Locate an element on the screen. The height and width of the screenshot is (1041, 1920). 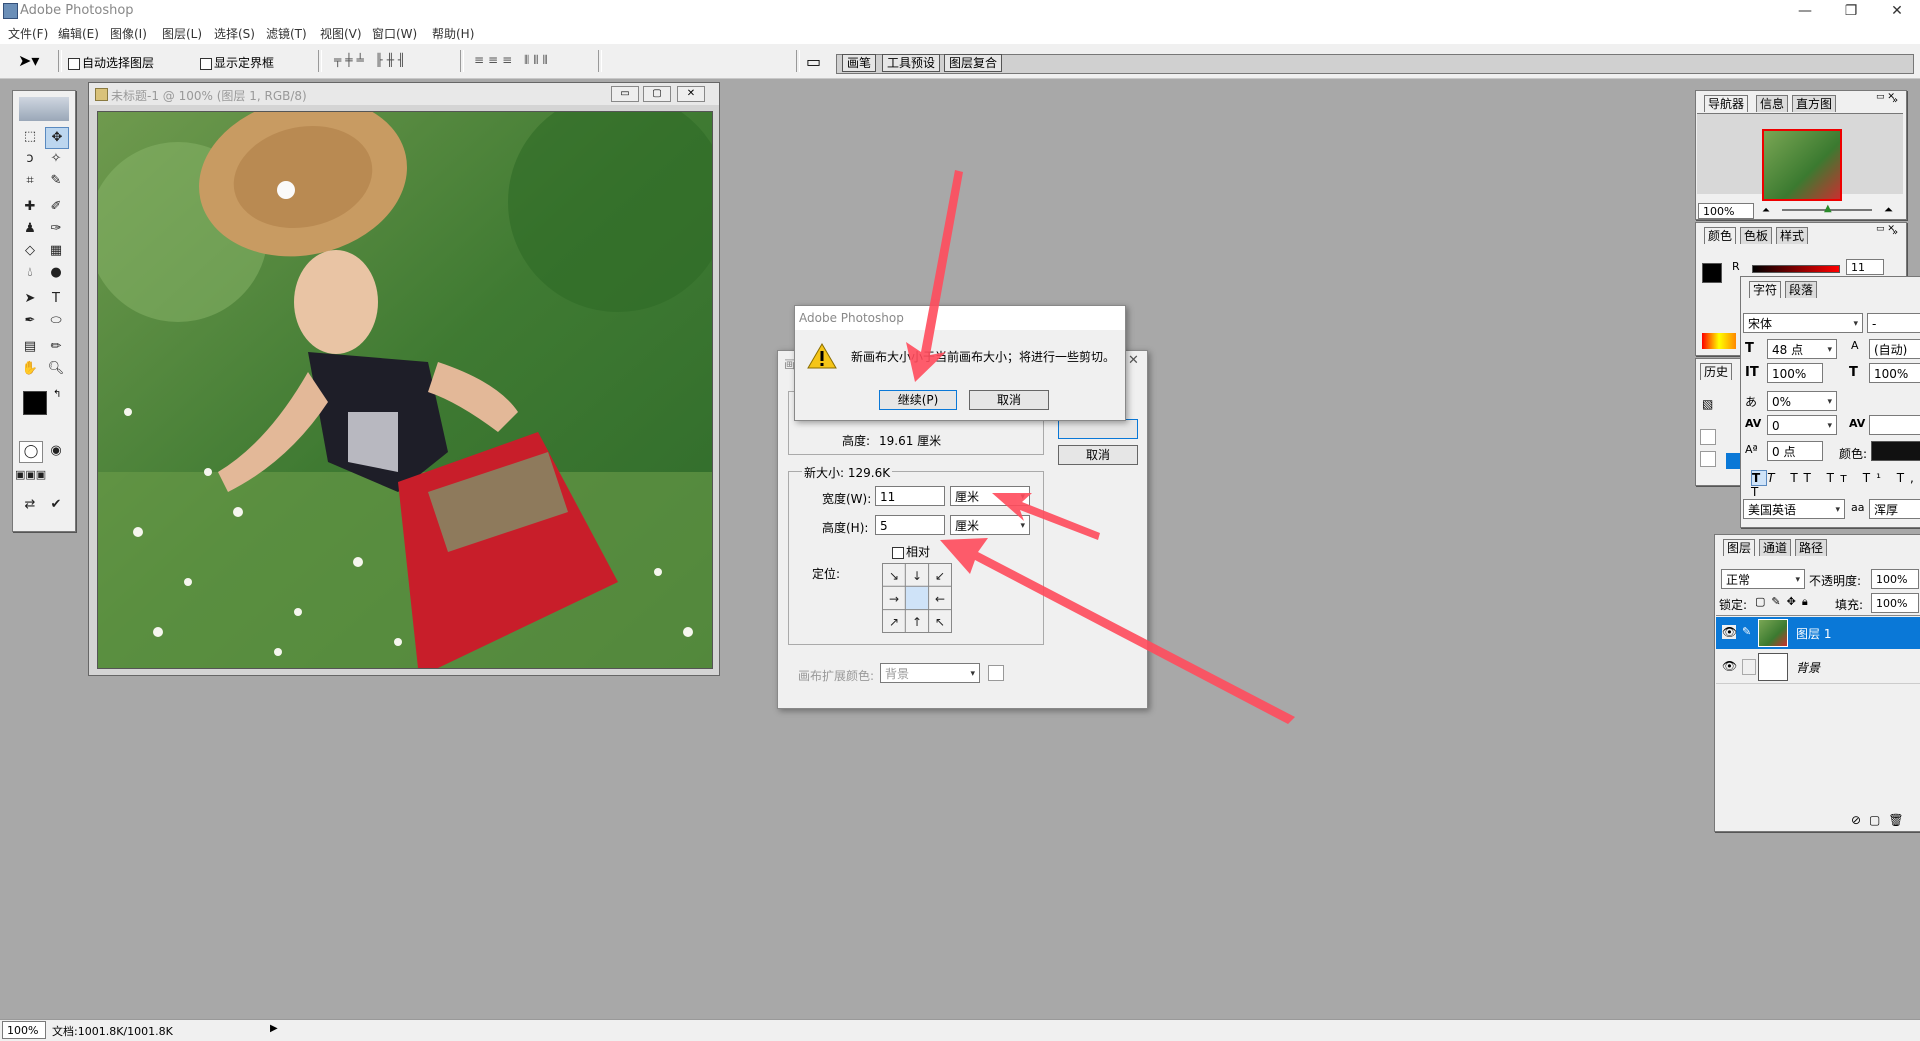
language-select: 美国英语 ▾ is located at coordinates (1794, 509).